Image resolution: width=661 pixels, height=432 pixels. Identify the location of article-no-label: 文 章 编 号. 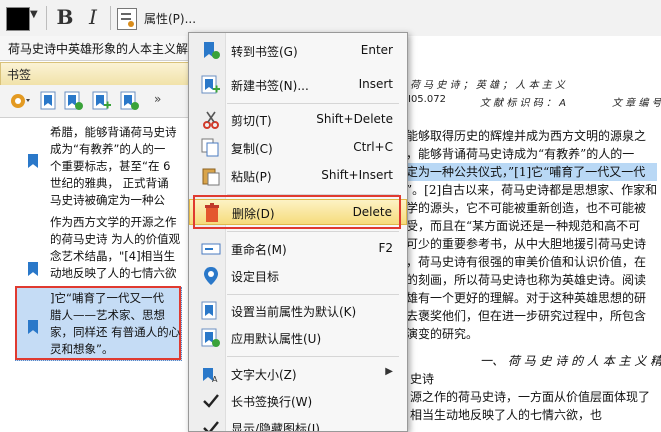
(636, 103).